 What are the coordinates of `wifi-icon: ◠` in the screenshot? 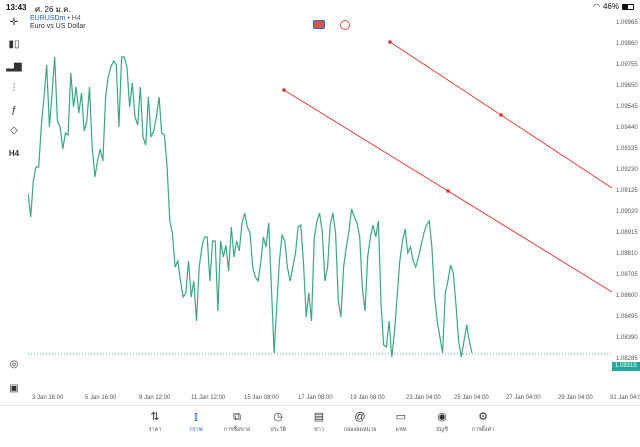 It's located at (596, 6).